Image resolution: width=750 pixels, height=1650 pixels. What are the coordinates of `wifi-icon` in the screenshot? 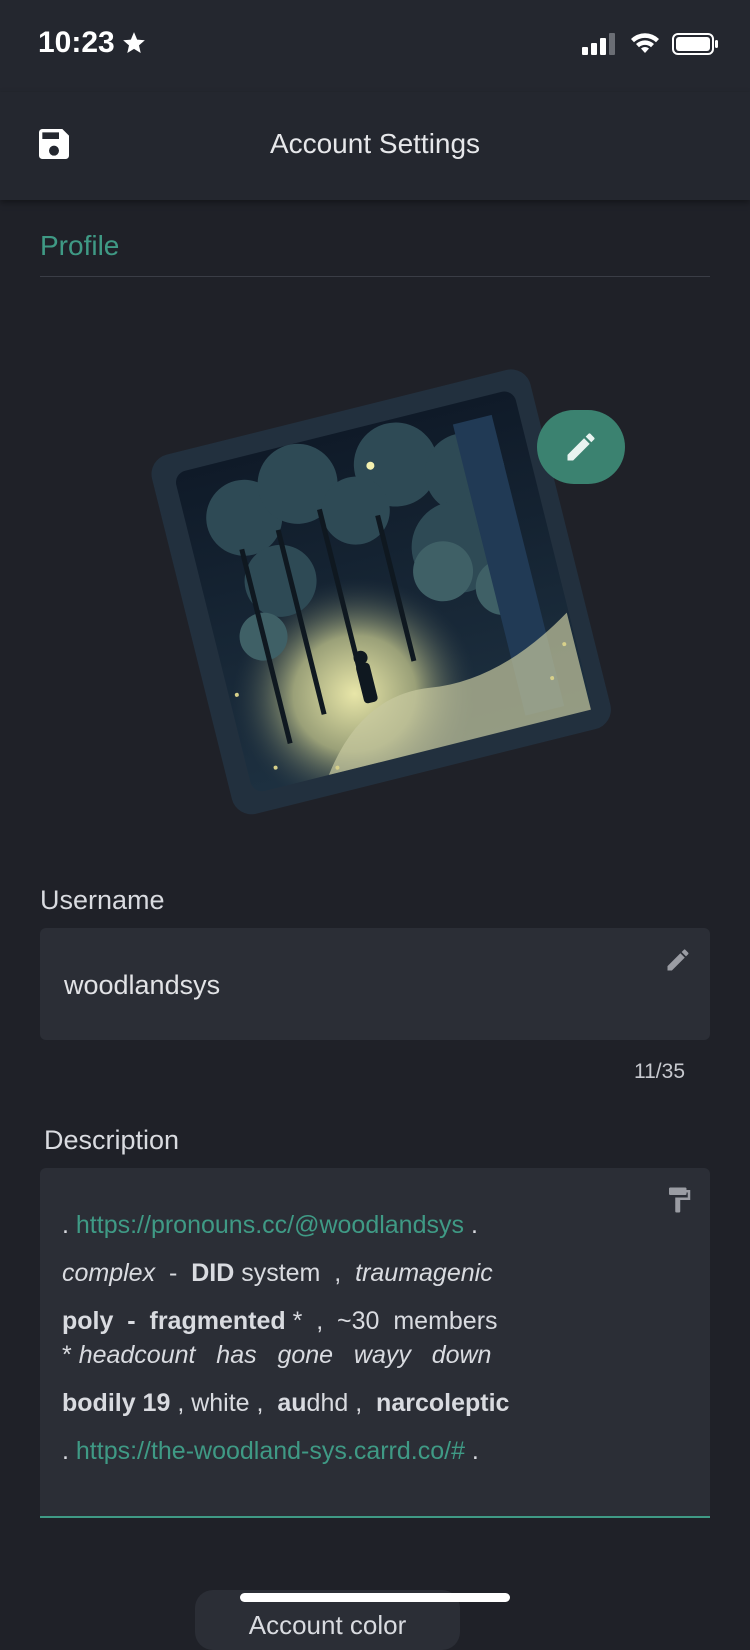 It's located at (645, 43).